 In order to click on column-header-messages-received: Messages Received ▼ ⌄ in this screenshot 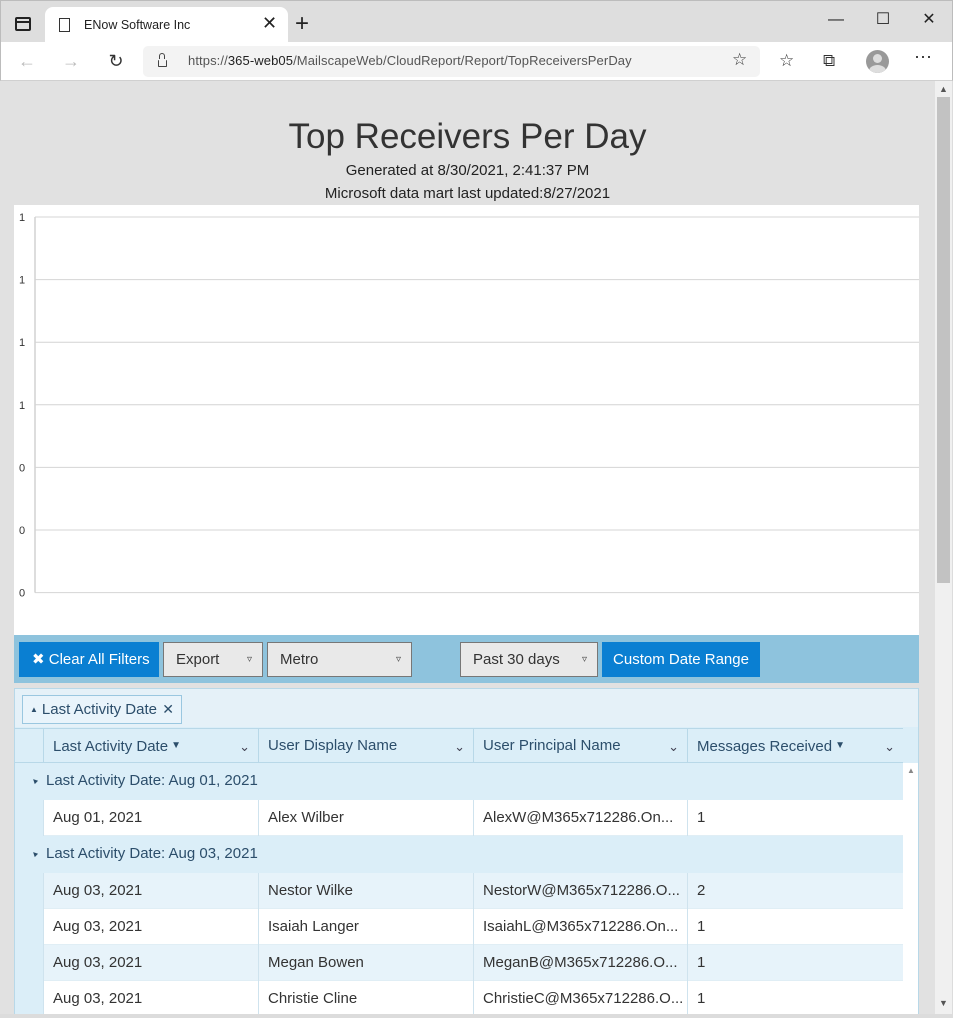, I will do `click(795, 746)`.